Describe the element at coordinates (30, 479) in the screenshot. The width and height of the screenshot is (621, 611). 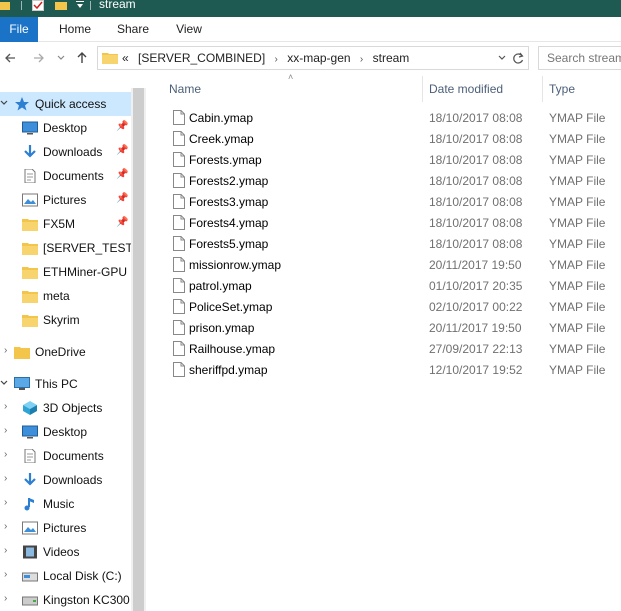
I see `download-icon` at that location.